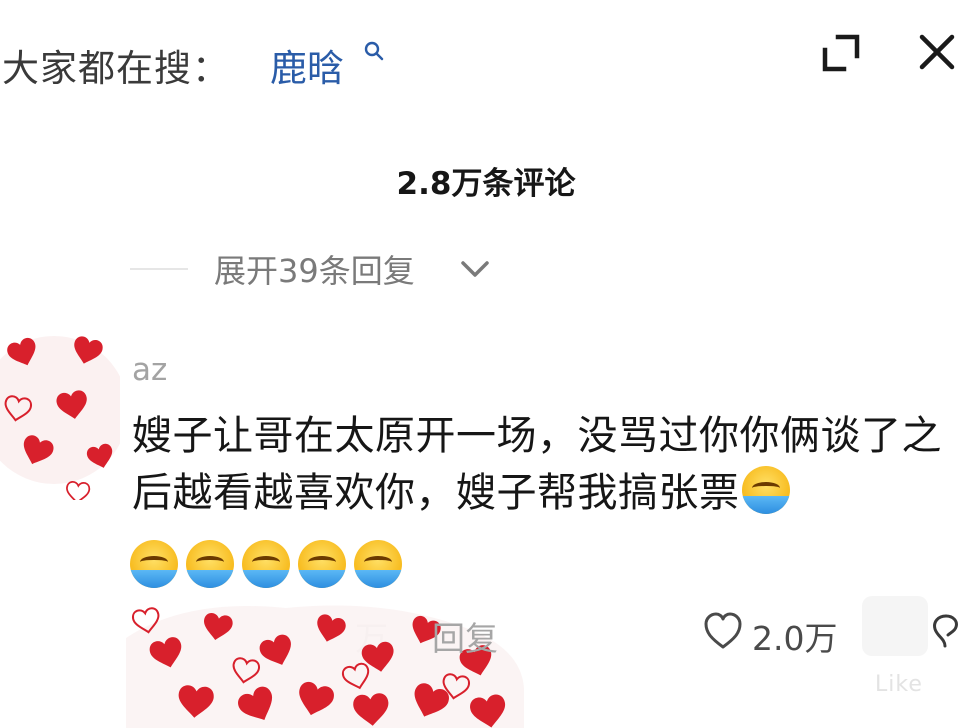 This screenshot has height=728, width=972. I want to click on blurred-area, so click(895, 626).